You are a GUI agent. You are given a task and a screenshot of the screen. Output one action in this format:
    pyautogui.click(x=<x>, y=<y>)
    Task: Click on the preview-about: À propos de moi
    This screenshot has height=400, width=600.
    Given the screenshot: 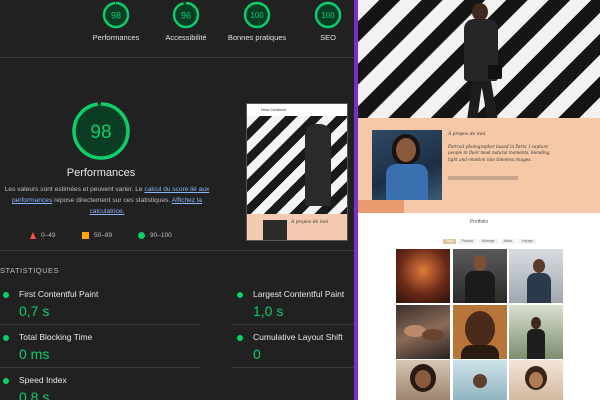 What is the action you would take?
    pyautogui.click(x=297, y=227)
    